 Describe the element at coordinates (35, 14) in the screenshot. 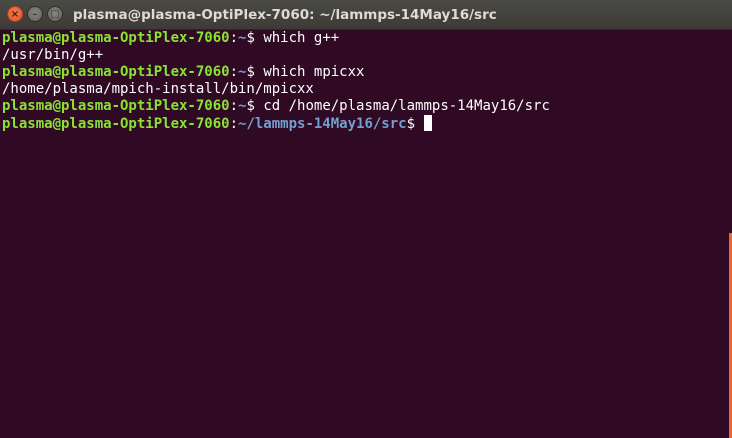

I see `minimize-icon: –` at that location.